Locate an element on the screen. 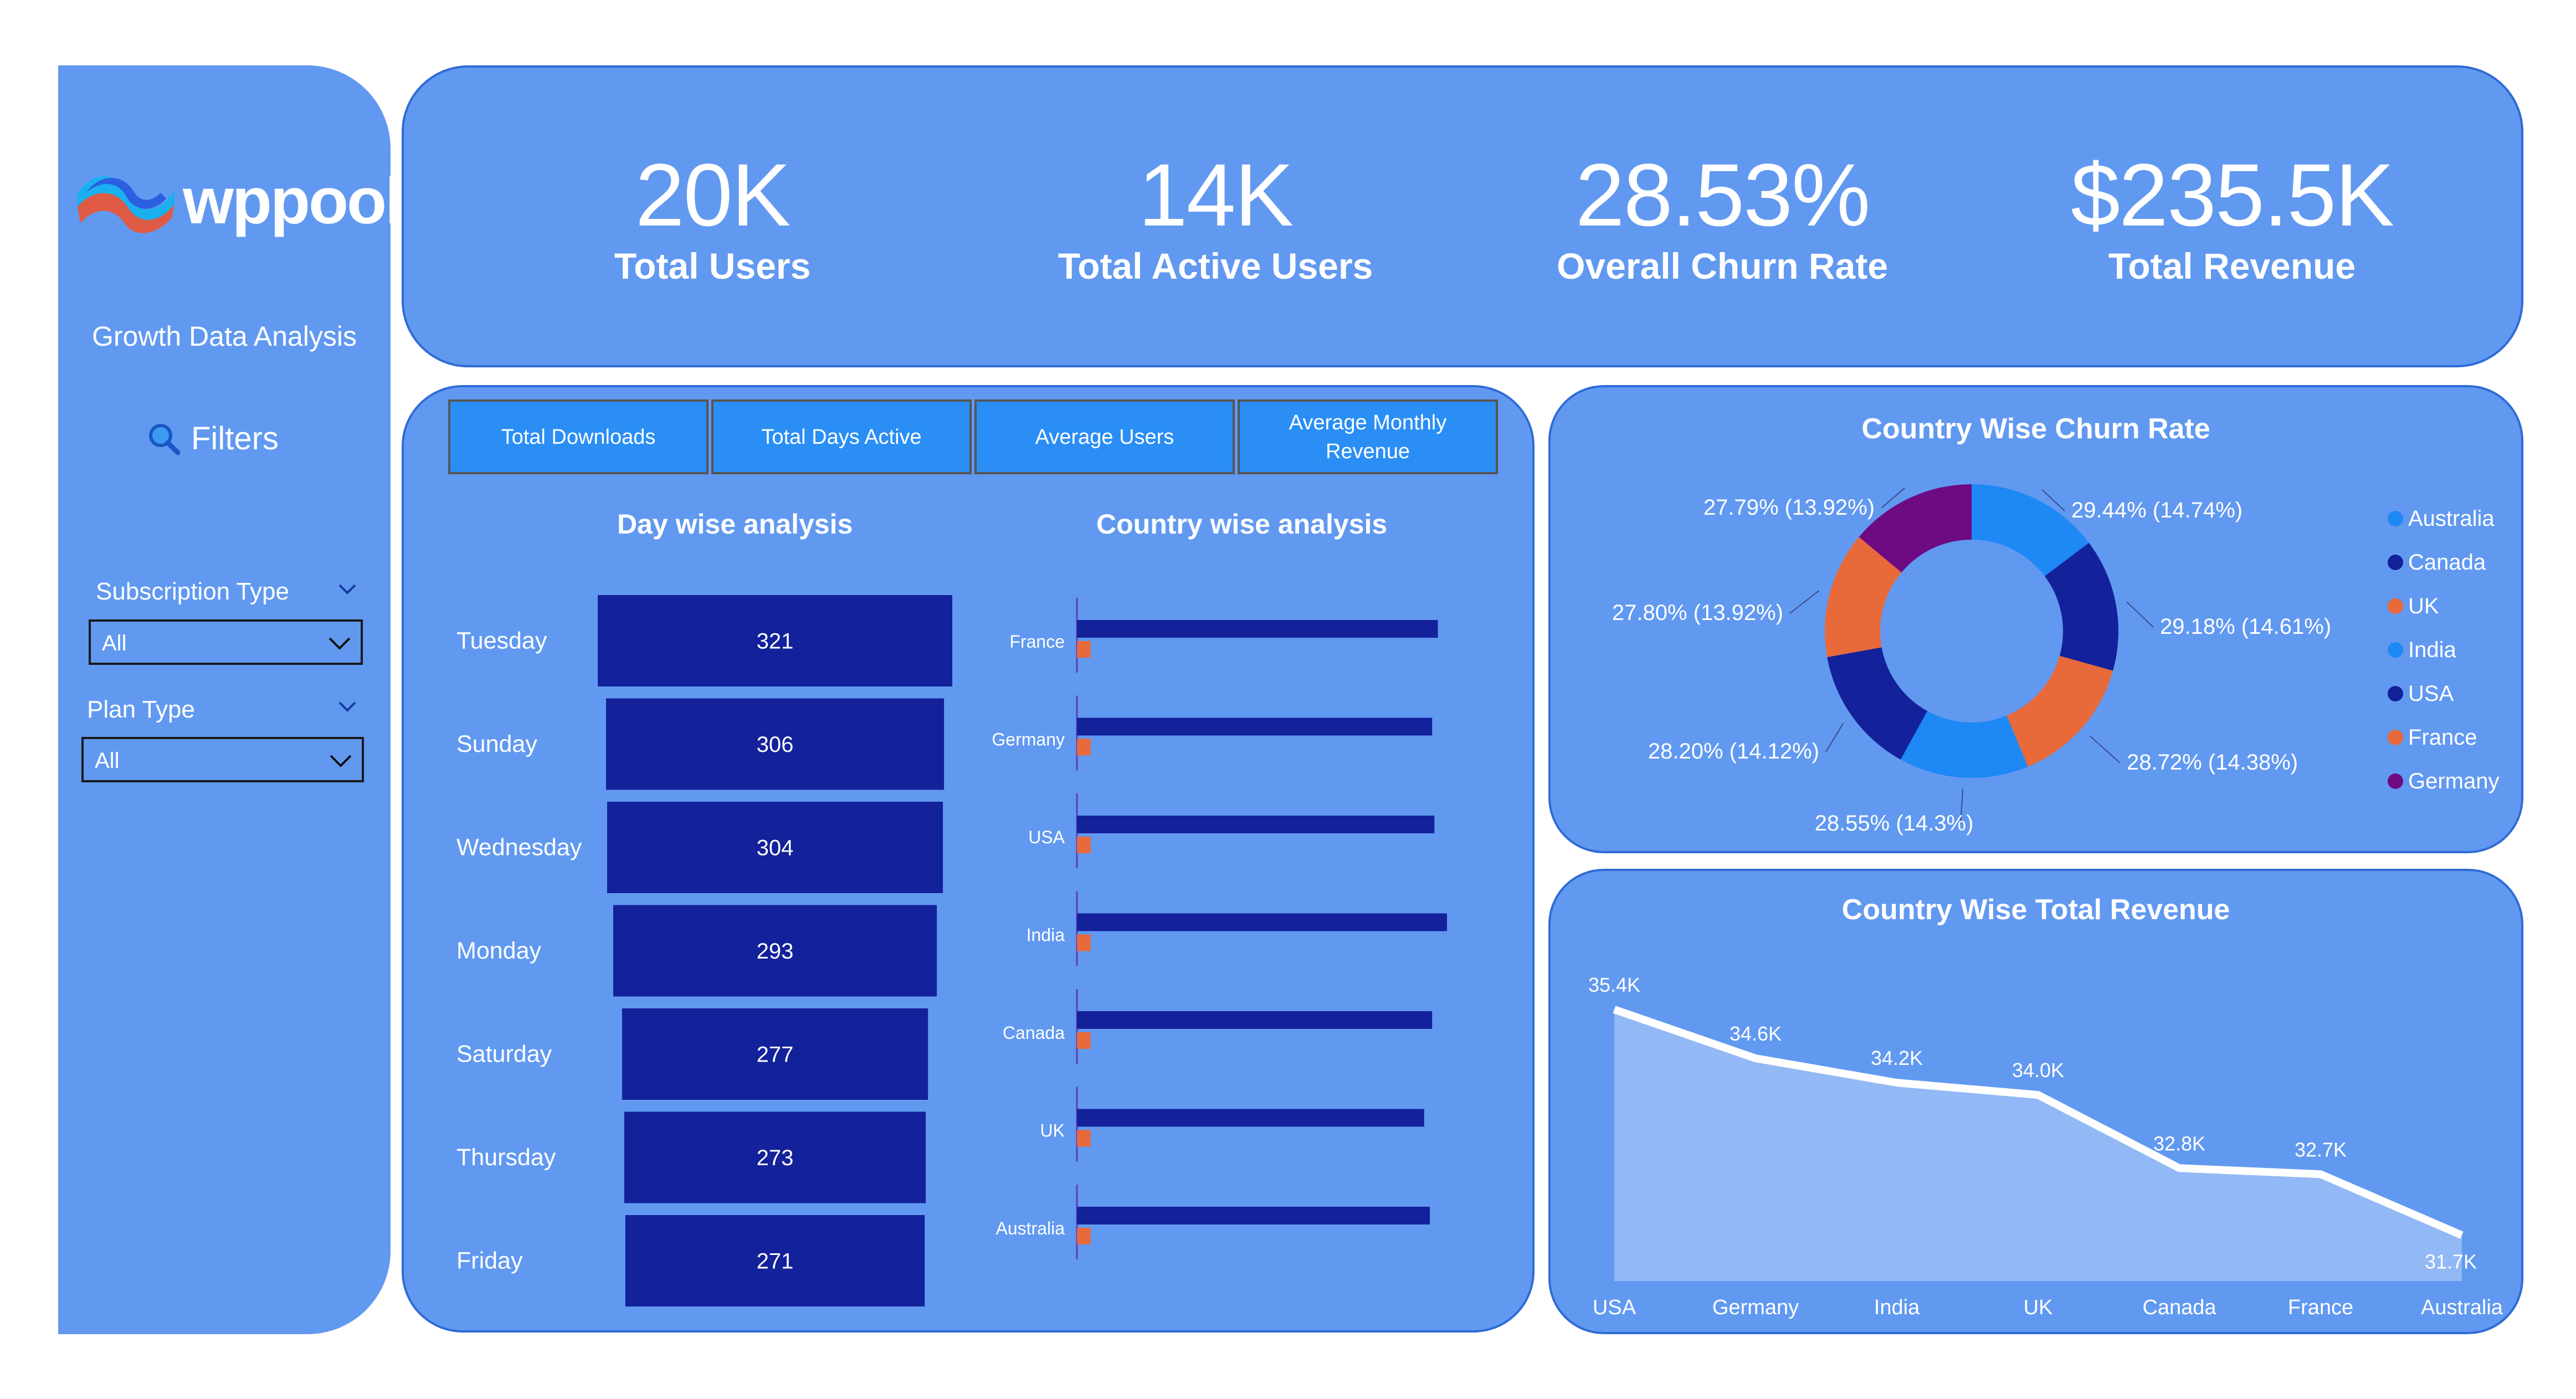 The image size is (2576, 1399). donut-data-label: 27.80% (13.92%) is located at coordinates (1697, 613).